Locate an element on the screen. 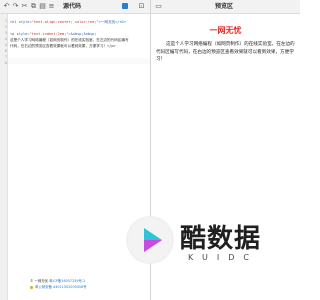 This screenshot has width=320, height=300. watermark-logo: 酷数据 KUIDC is located at coordinates (196, 241).